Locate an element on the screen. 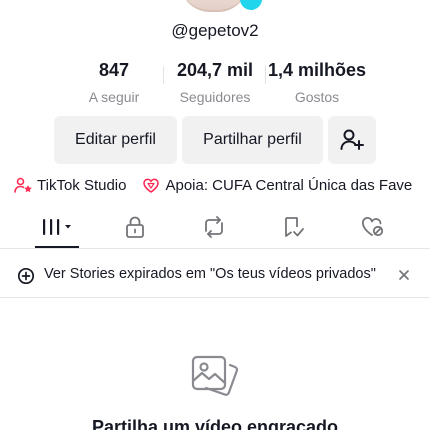  edit-profile-button: Editar perfil is located at coordinates (115, 140).